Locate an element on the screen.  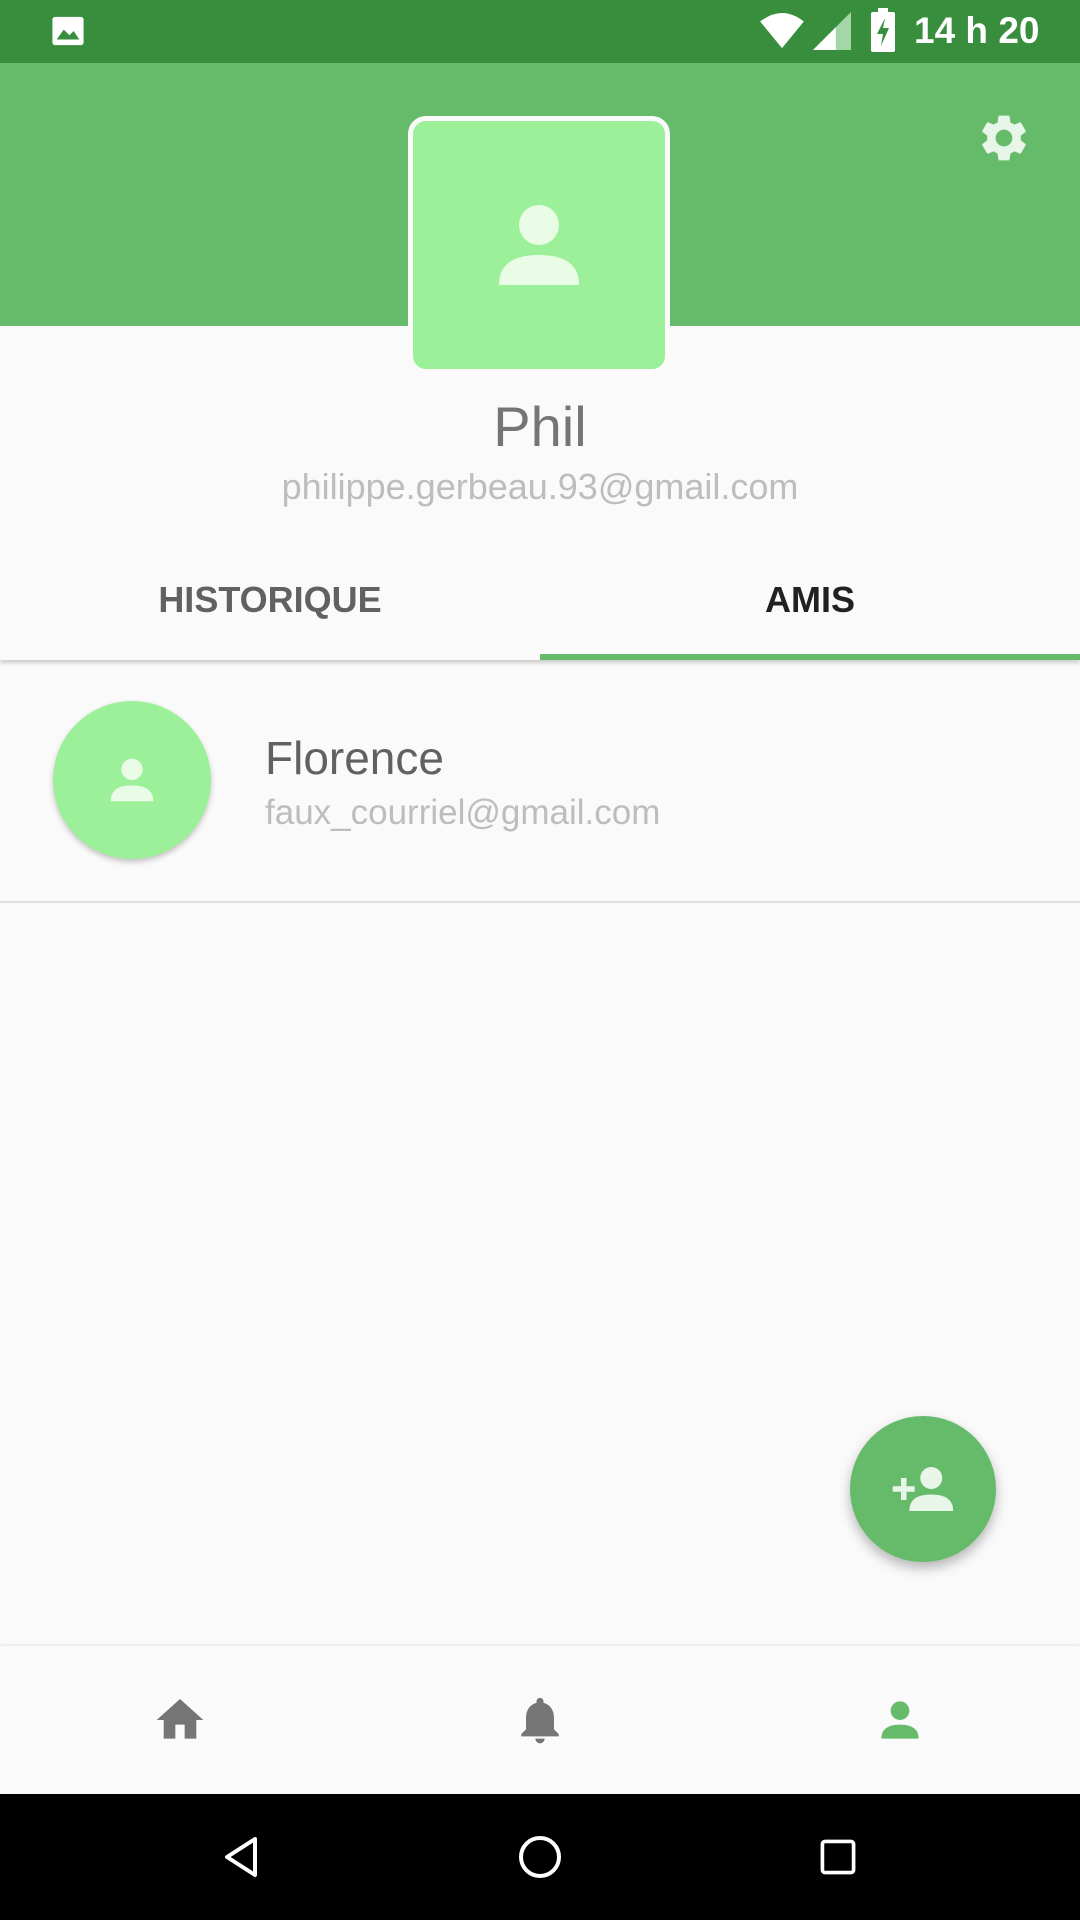
recents-icon is located at coordinates (838, 1857).